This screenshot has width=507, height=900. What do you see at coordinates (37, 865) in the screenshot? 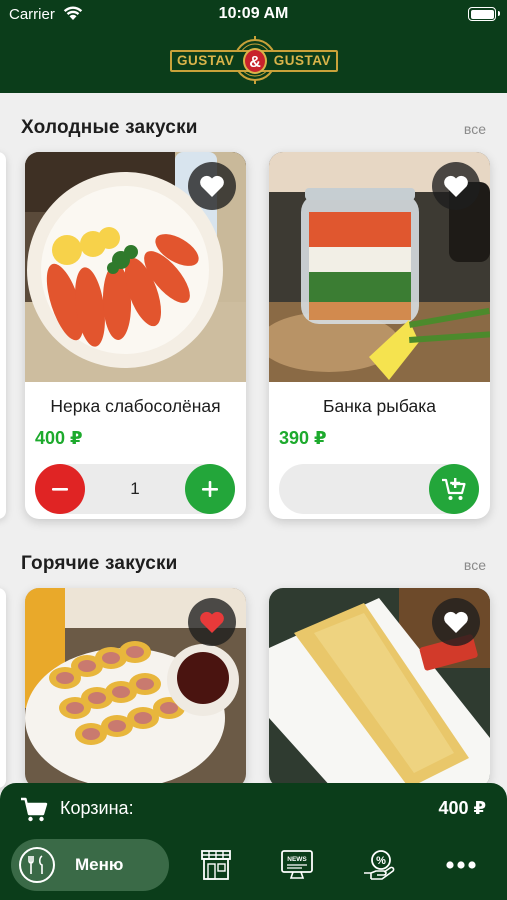
I see `menu-icon` at bounding box center [37, 865].